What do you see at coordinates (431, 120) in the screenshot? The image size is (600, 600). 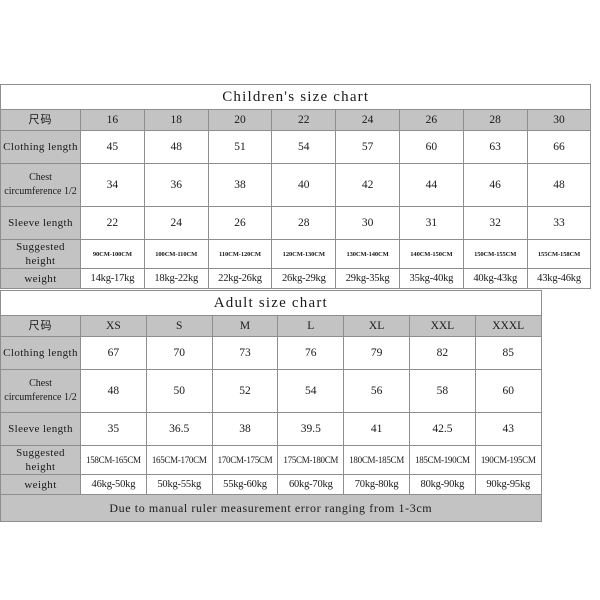 I see `children-size-26: 26` at bounding box center [431, 120].